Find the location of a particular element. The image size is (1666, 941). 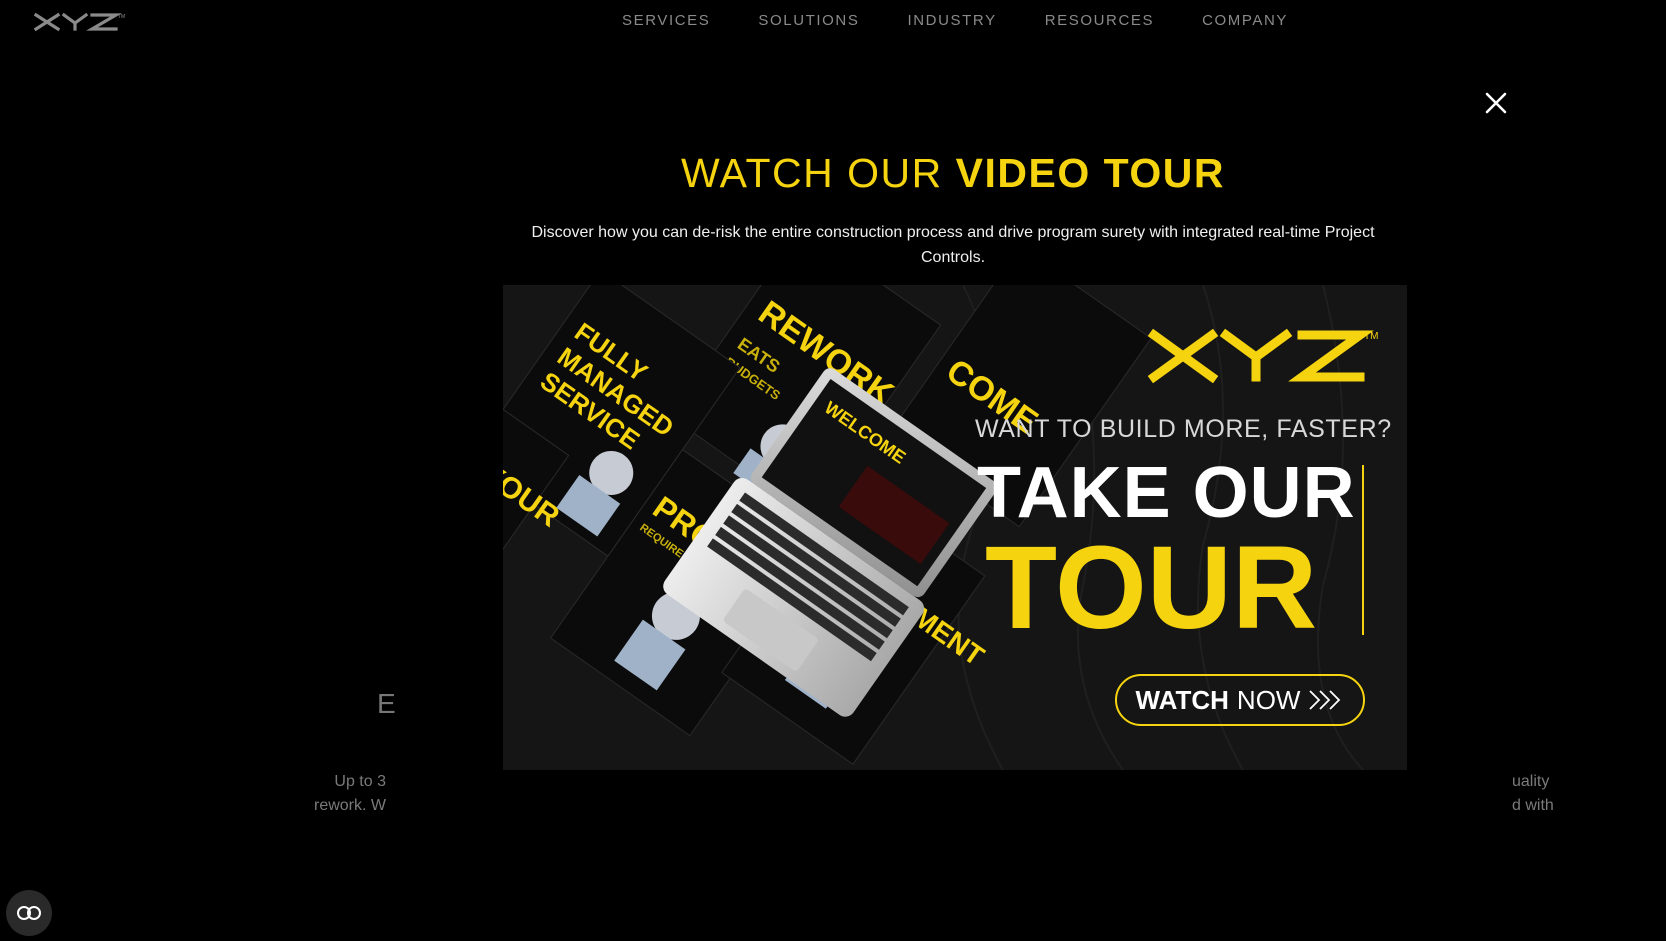

nav-company: COMPANY is located at coordinates (1245, 21).